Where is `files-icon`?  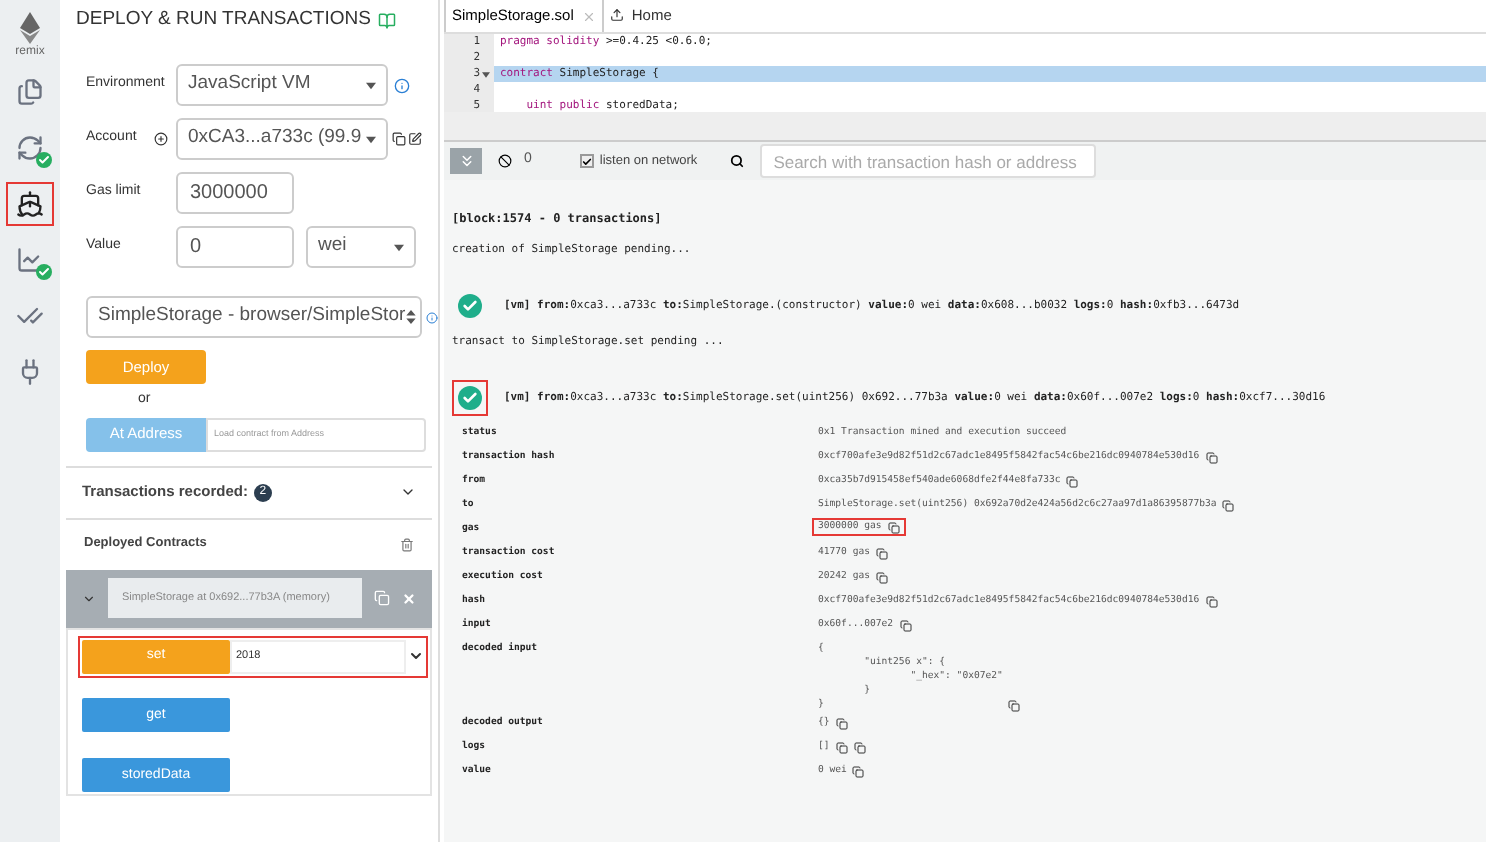
files-icon is located at coordinates (30, 92).